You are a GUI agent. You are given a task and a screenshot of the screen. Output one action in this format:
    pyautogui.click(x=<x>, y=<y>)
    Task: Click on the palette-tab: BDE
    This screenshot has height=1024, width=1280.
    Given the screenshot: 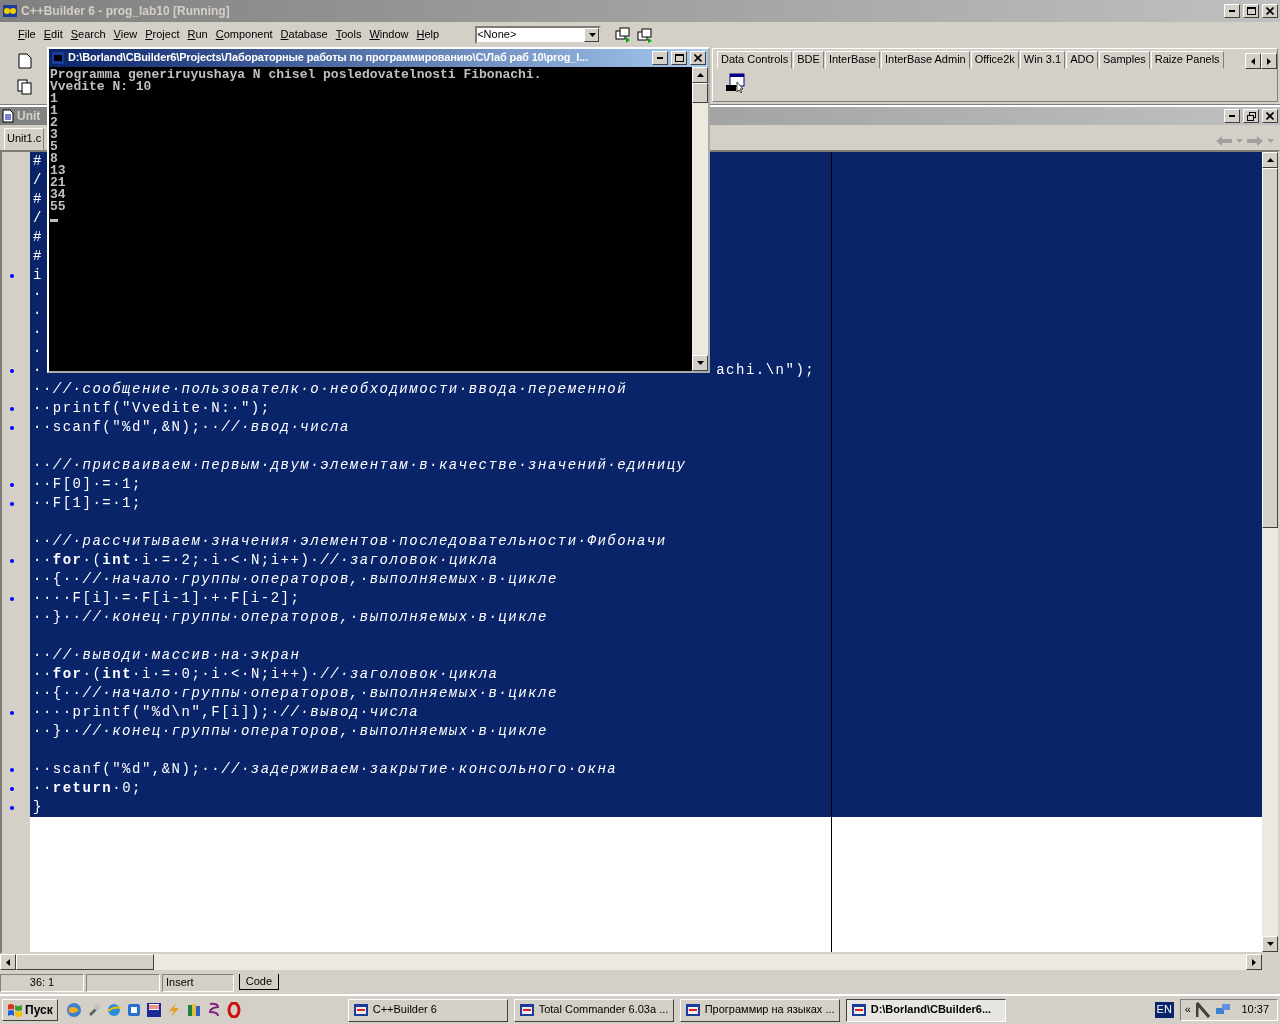 What is the action you would take?
    pyautogui.click(x=808, y=60)
    